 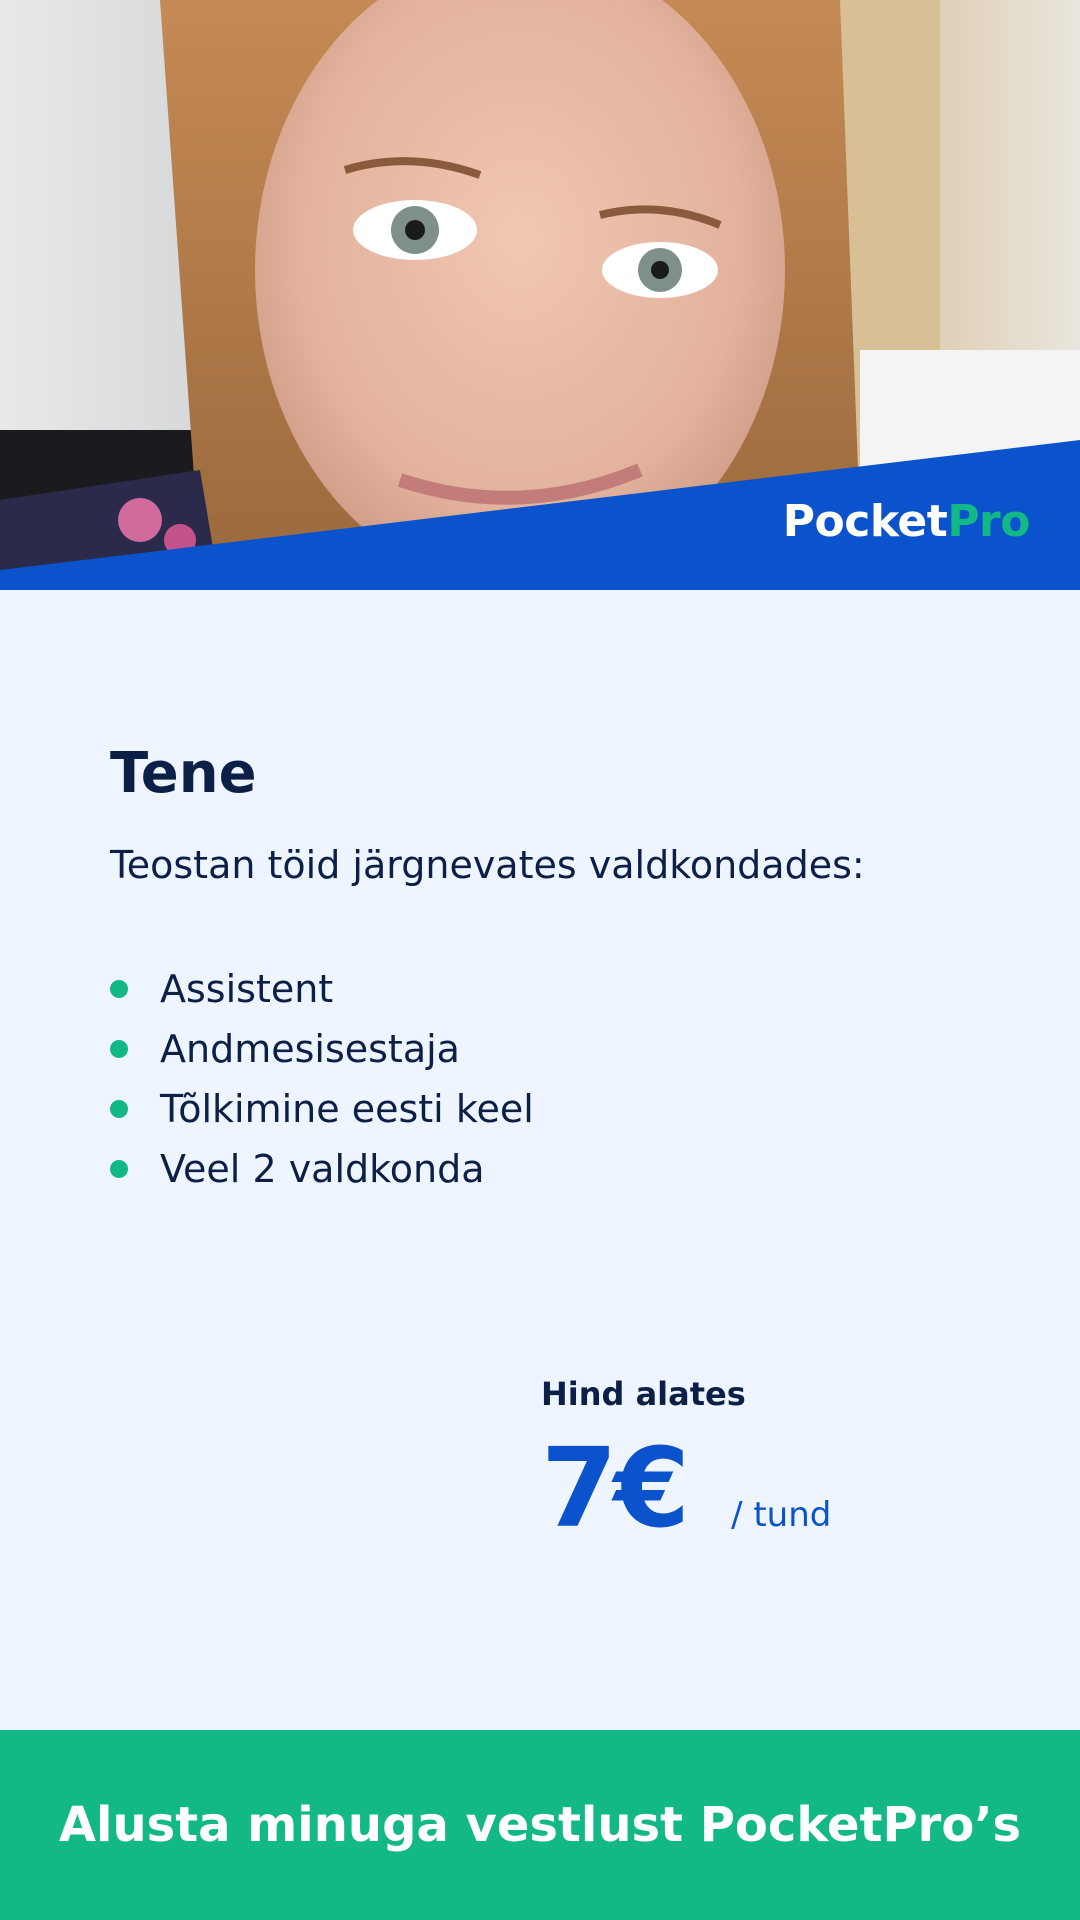 I want to click on skill-label: Assistent, so click(x=247, y=988).